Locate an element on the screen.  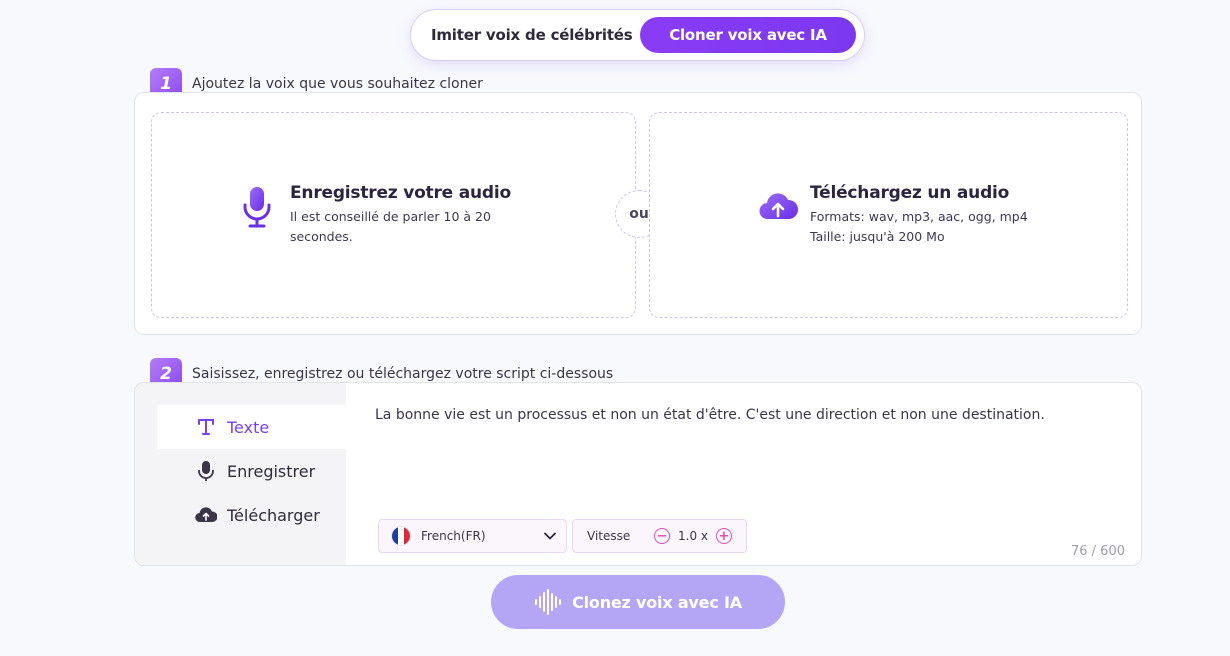
tab-text-label: Texte is located at coordinates (248, 427).